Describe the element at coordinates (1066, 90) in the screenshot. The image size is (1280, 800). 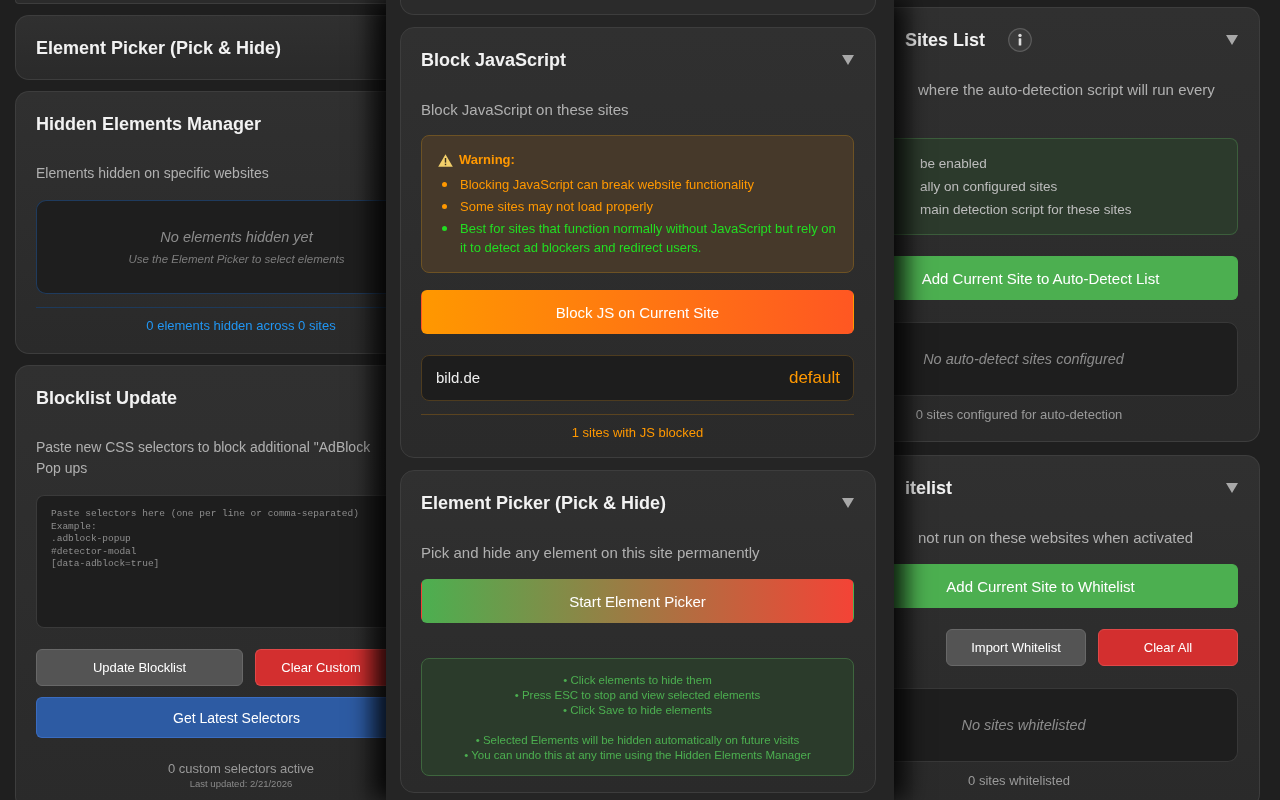
I see `card-description: where the auto-detection script will run every` at that location.